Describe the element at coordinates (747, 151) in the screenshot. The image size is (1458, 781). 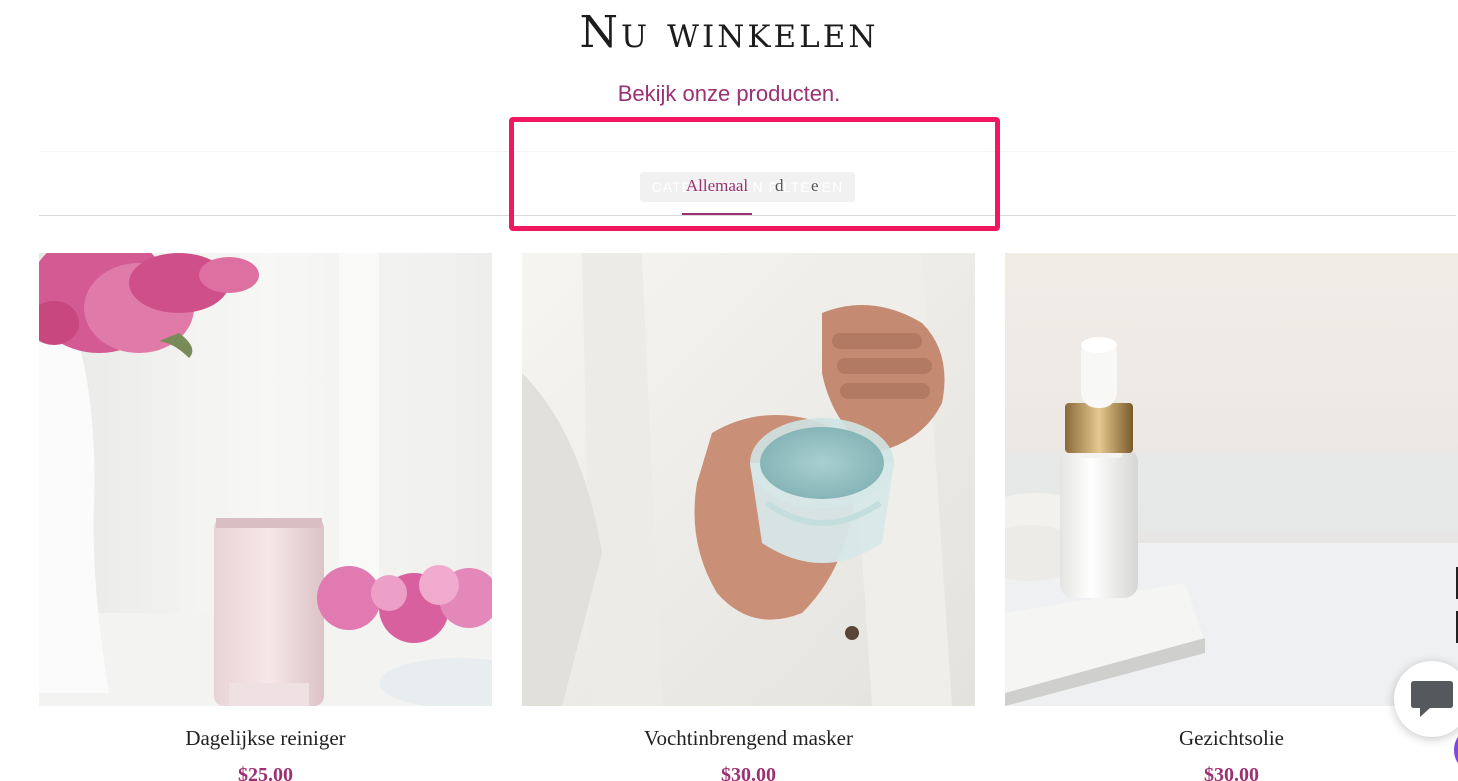
I see `section-divider` at that location.